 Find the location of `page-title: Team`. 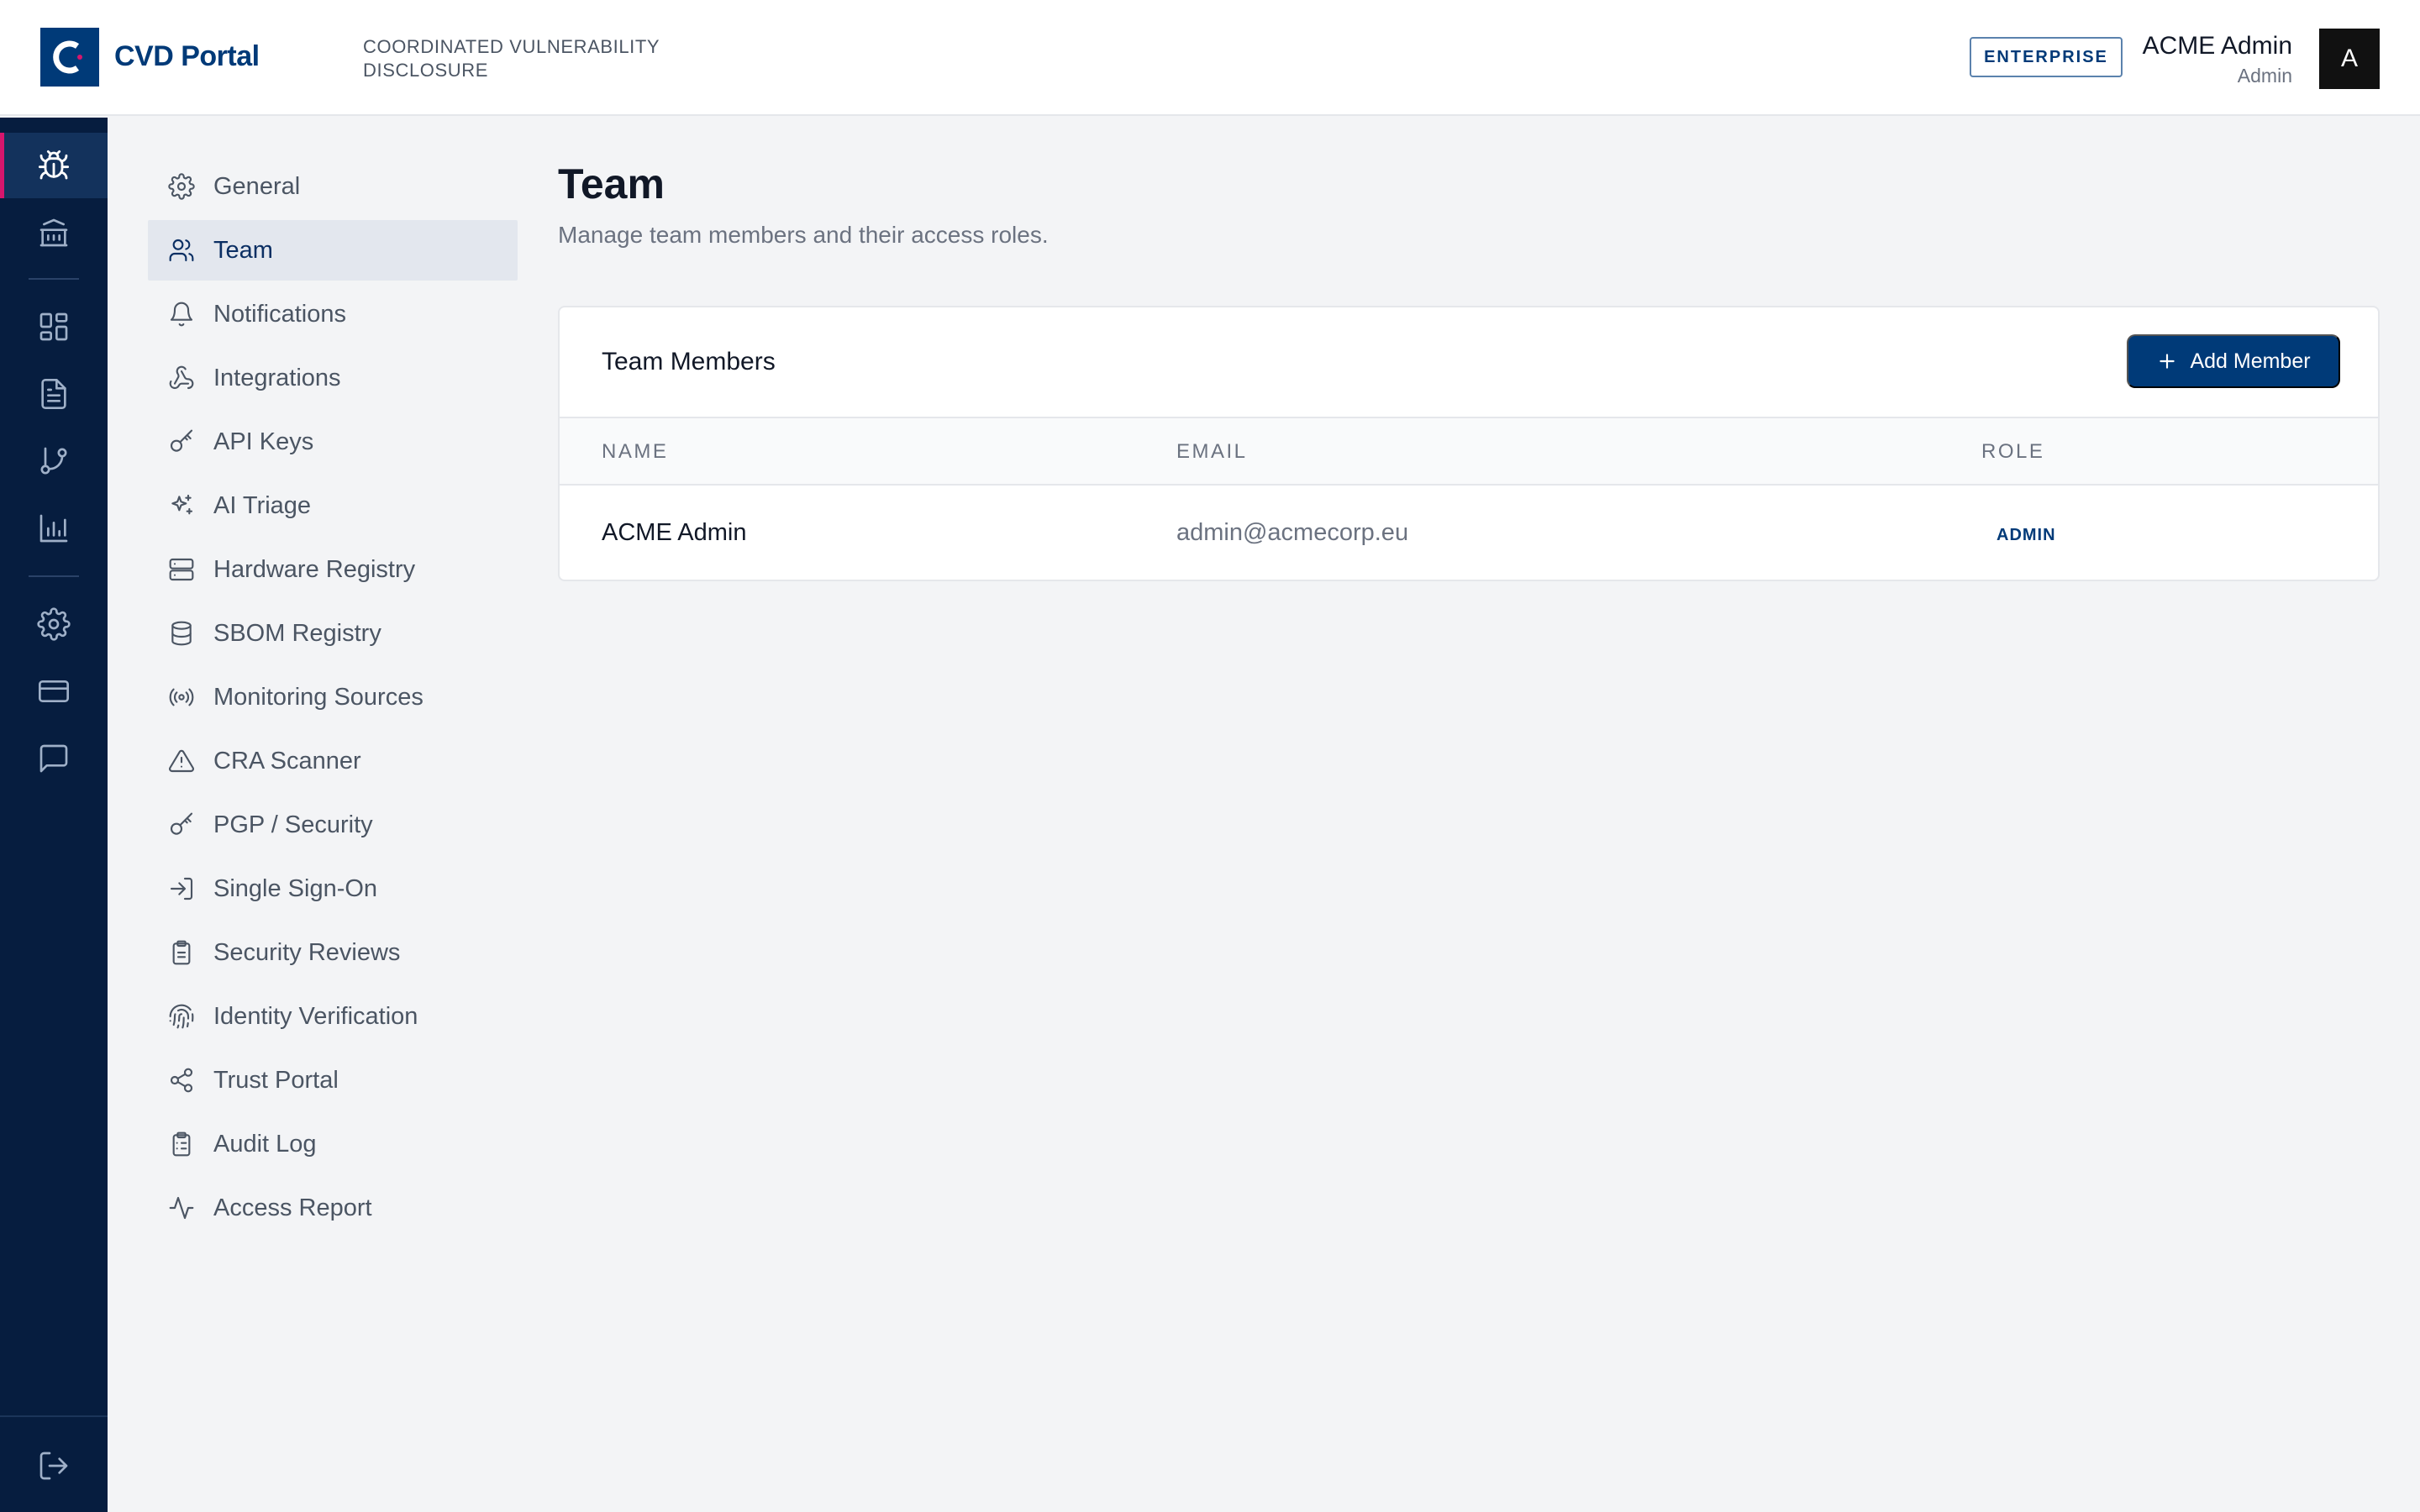

page-title: Team is located at coordinates (612, 183).